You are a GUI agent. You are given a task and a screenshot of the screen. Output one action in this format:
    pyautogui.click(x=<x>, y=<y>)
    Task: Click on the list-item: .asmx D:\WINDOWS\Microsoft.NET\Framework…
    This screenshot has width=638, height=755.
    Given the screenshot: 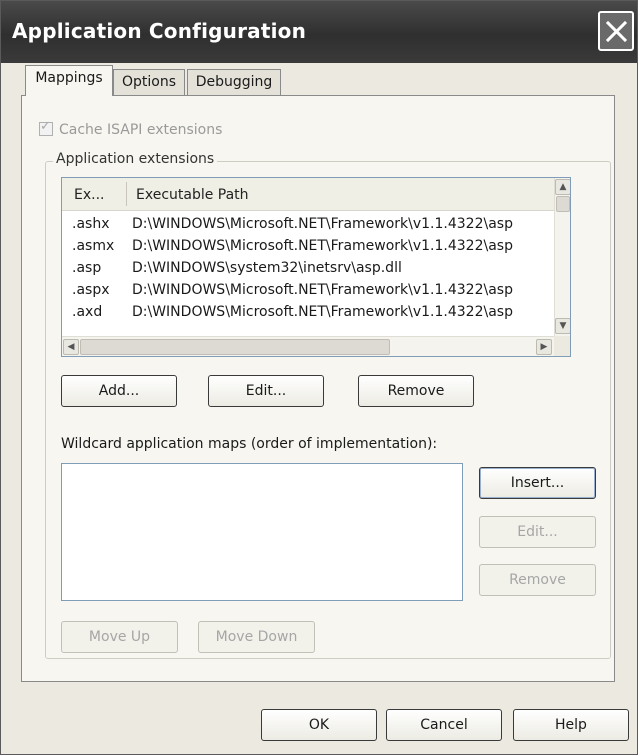 What is the action you would take?
    pyautogui.click(x=308, y=249)
    